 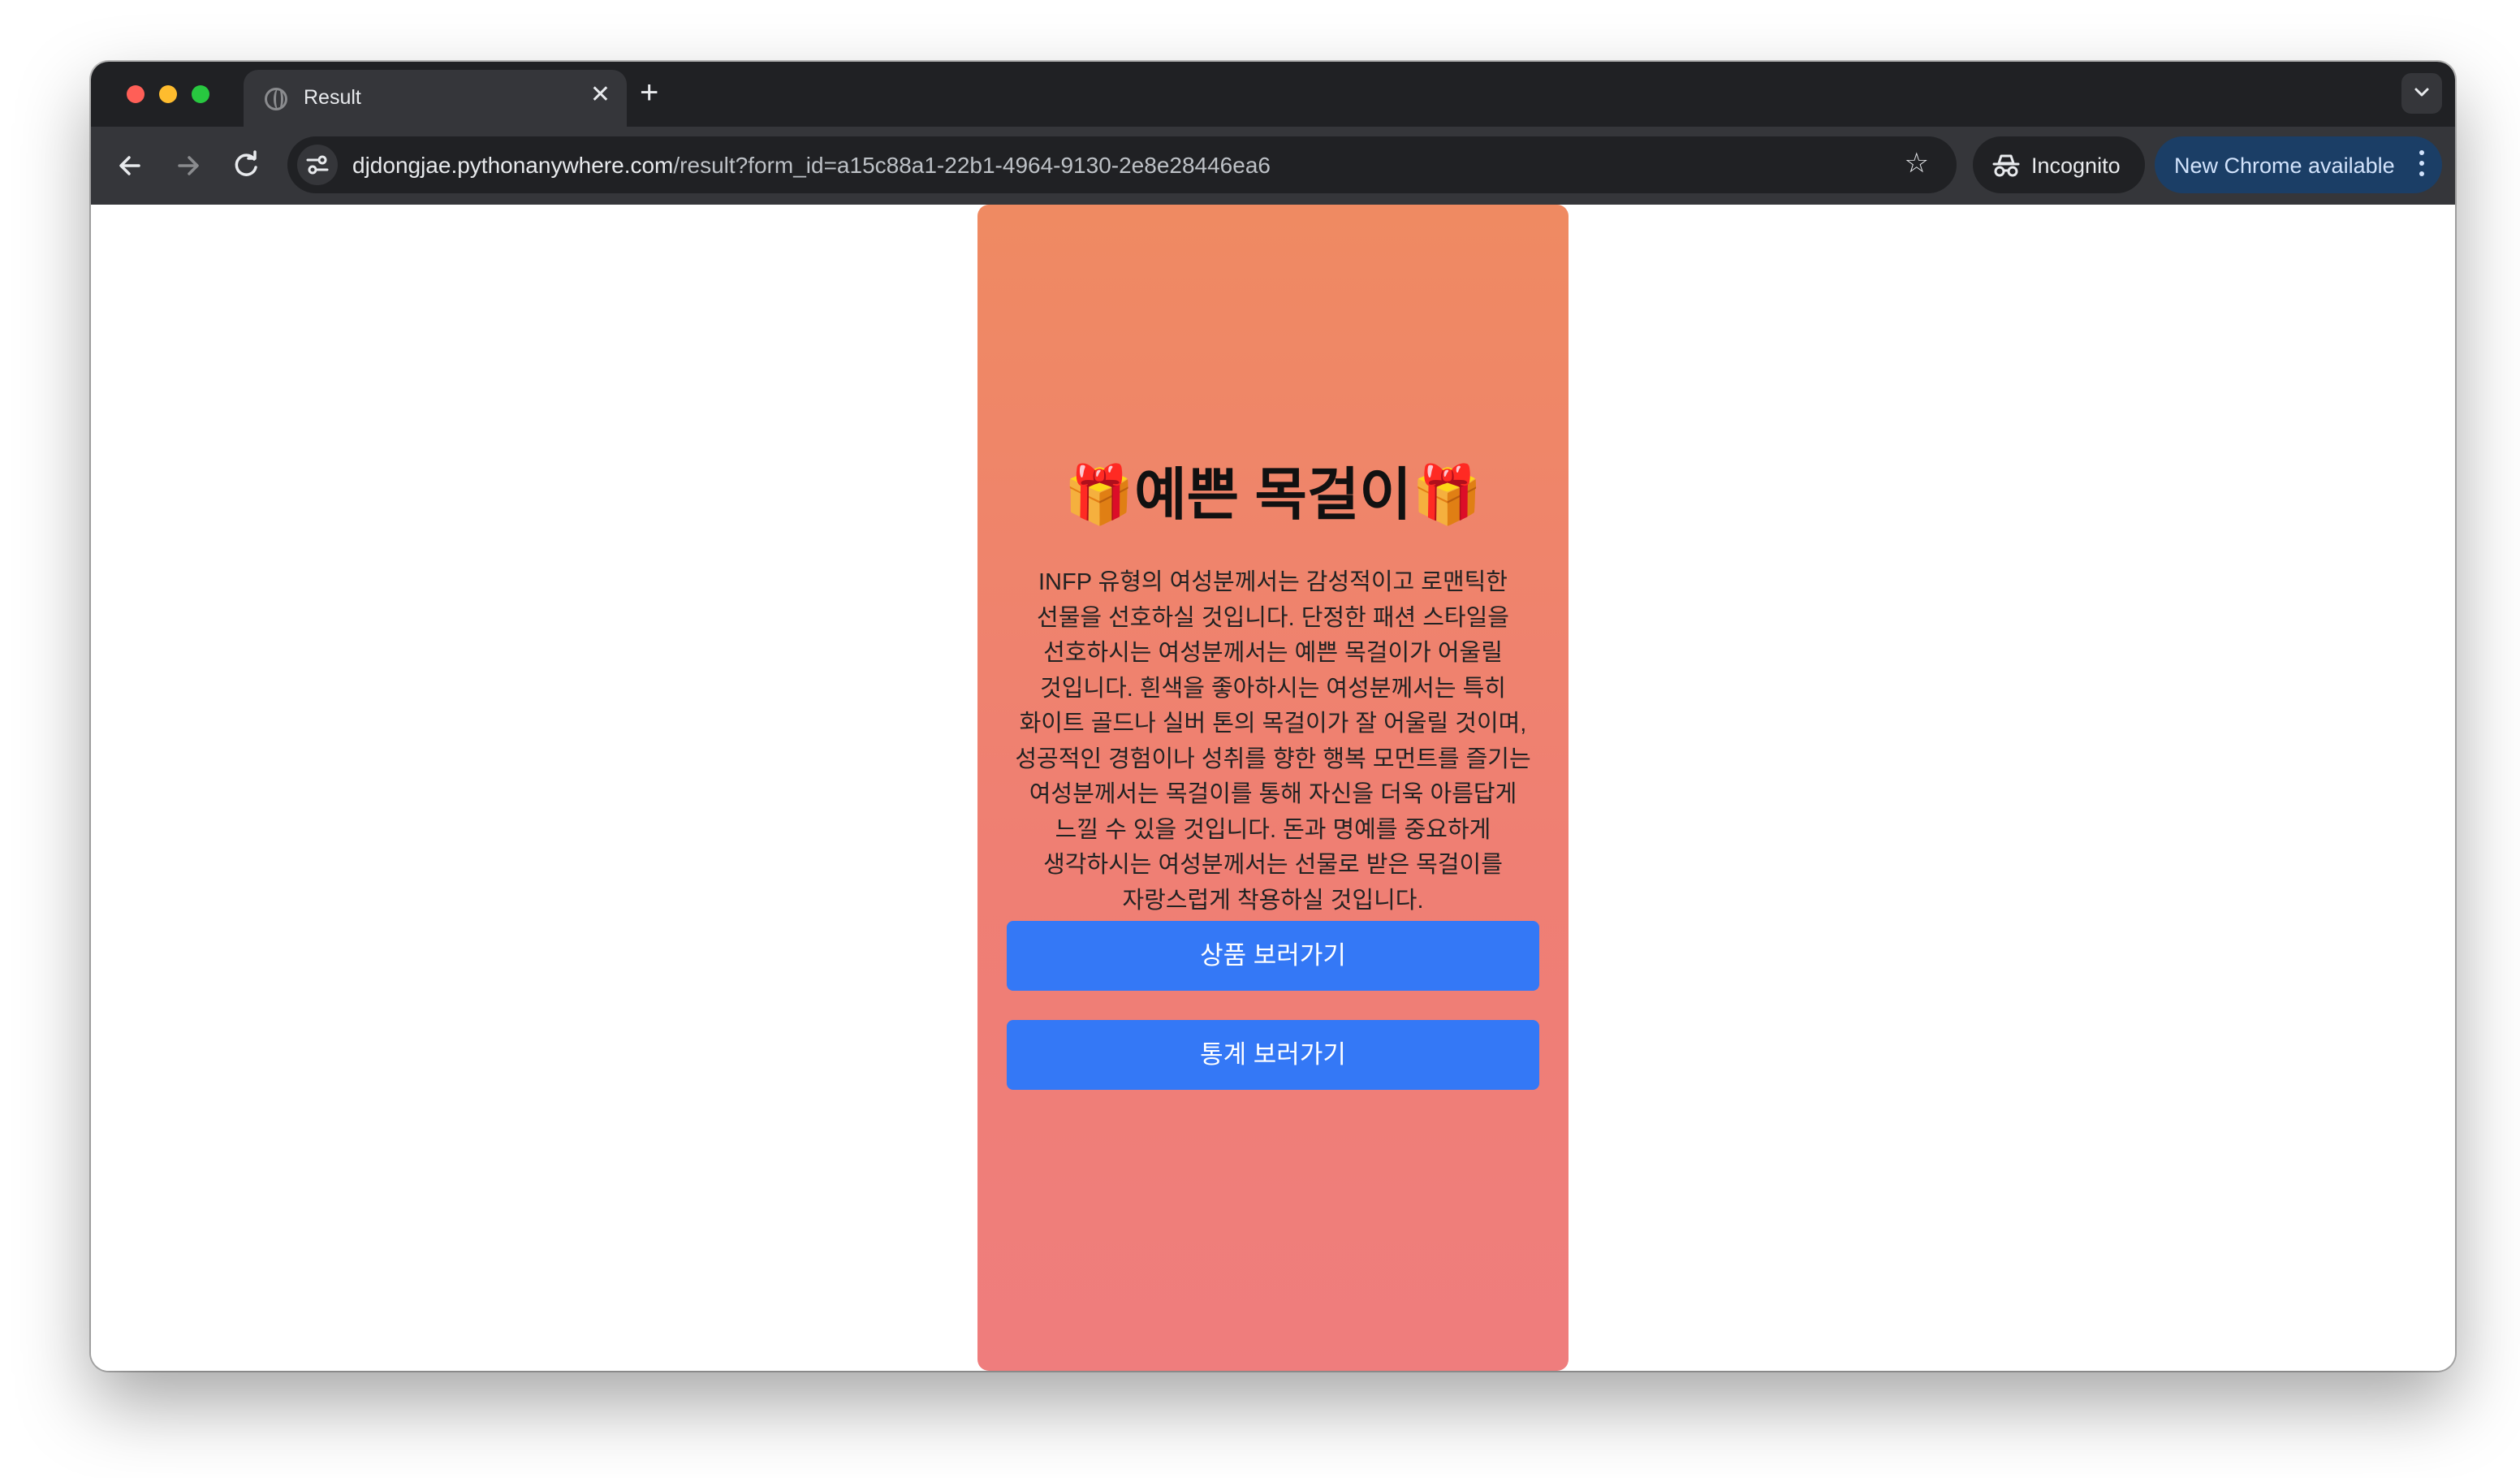 I want to click on url-domain: djdongjae.pythonanywhere.com, so click(x=513, y=165).